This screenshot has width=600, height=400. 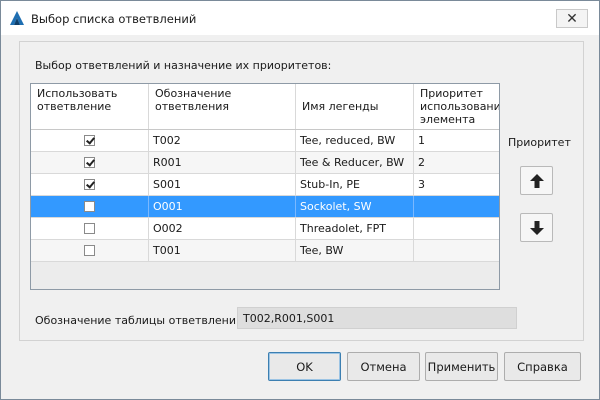 What do you see at coordinates (222, 228) in the screenshot?
I see `branch-code-cell: O002` at bounding box center [222, 228].